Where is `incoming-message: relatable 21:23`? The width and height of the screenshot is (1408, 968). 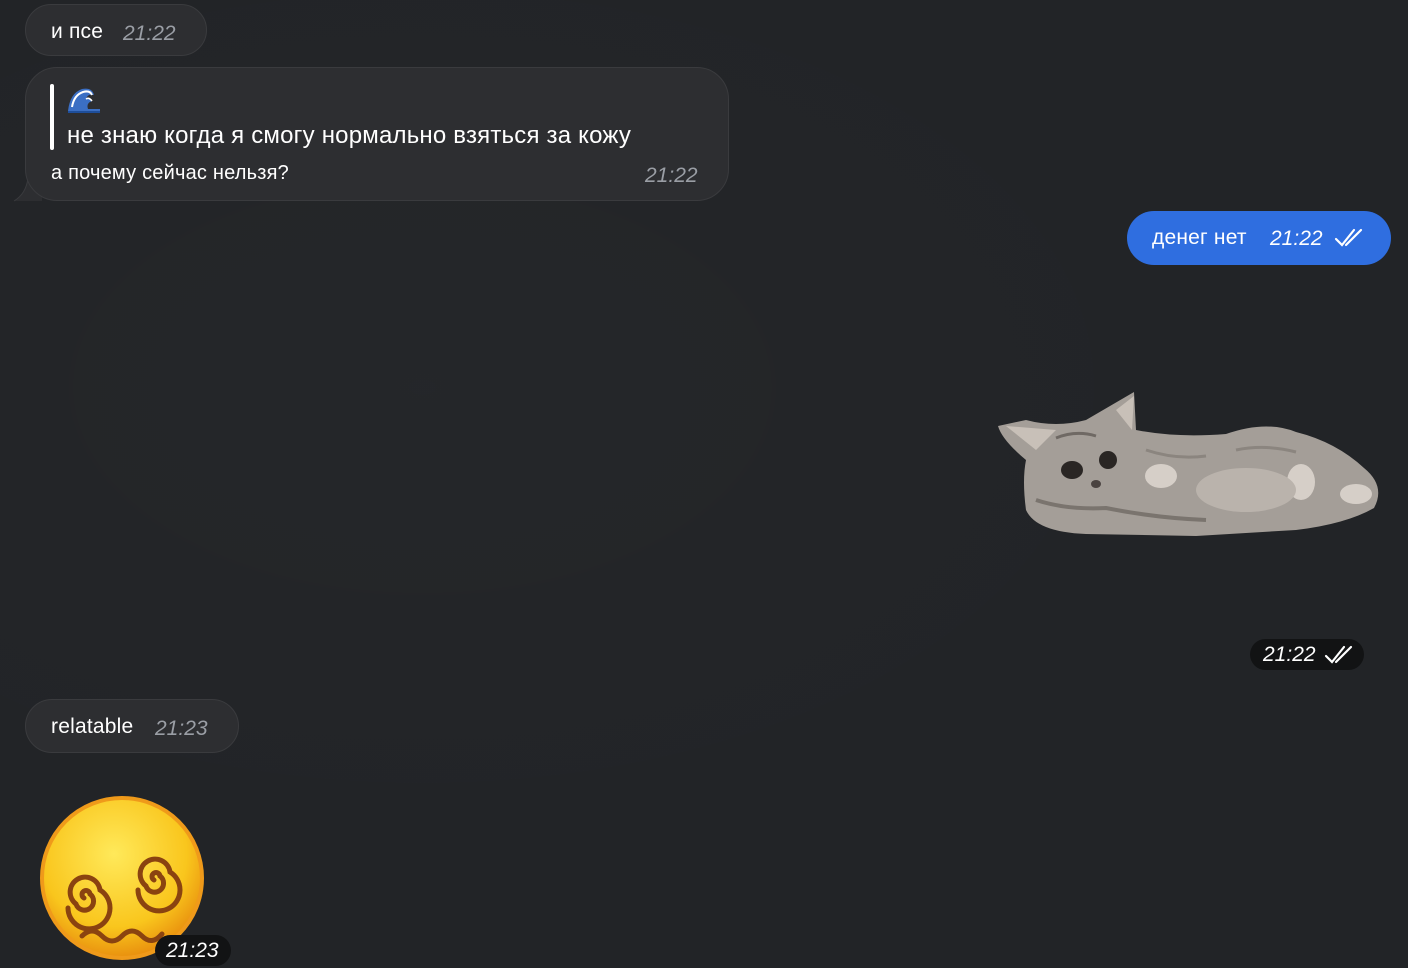 incoming-message: relatable 21:23 is located at coordinates (132, 726).